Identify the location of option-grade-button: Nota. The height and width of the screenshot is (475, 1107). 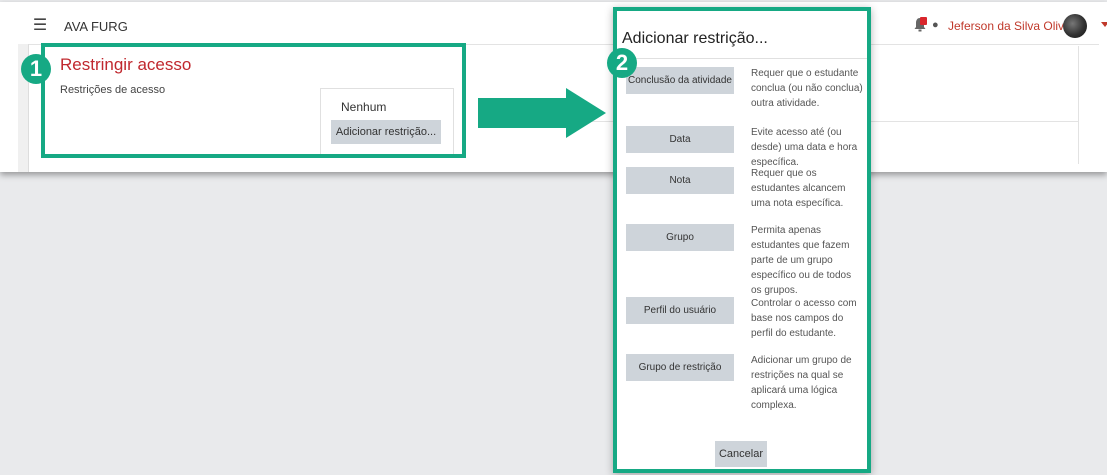
(680, 180).